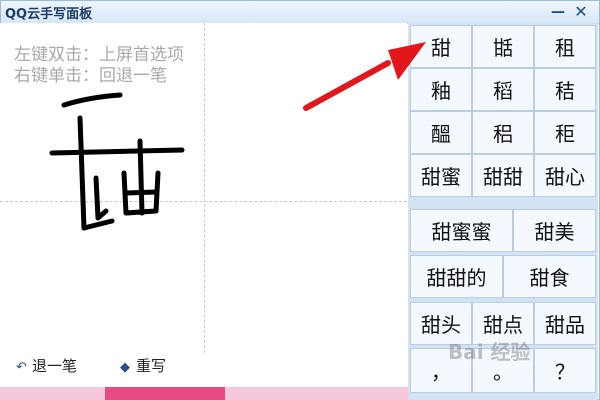 The image size is (600, 400). I want to click on minimize-button: —, so click(558, 12).